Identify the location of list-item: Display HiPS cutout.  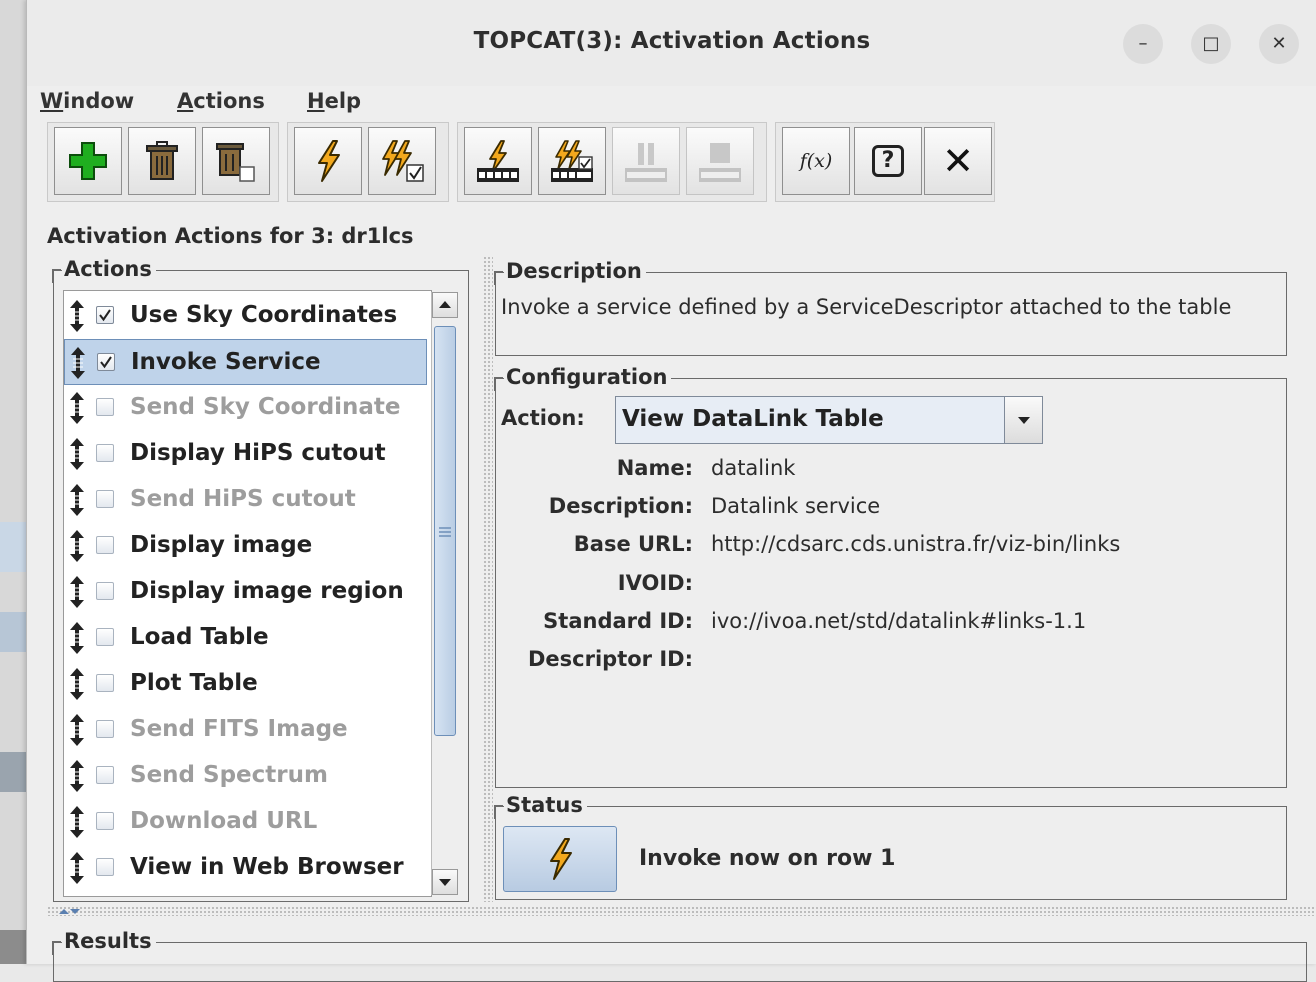
(245, 454).